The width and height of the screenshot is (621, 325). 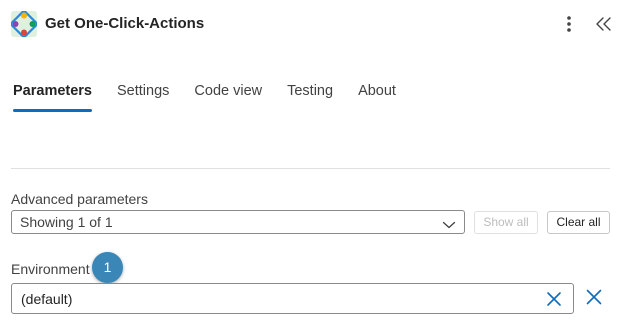 What do you see at coordinates (107, 267) in the screenshot?
I see `step-badge: 1` at bounding box center [107, 267].